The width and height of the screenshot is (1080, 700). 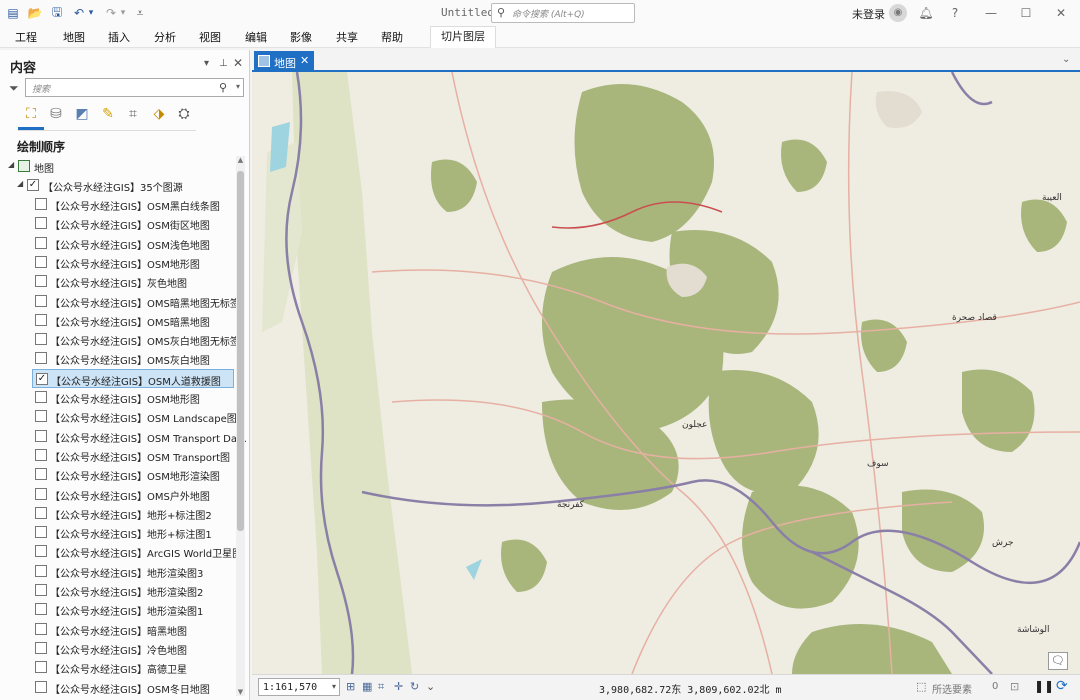 What do you see at coordinates (159, 114) in the screenshot?
I see `list-by-labeling-icon: ⬗` at bounding box center [159, 114].